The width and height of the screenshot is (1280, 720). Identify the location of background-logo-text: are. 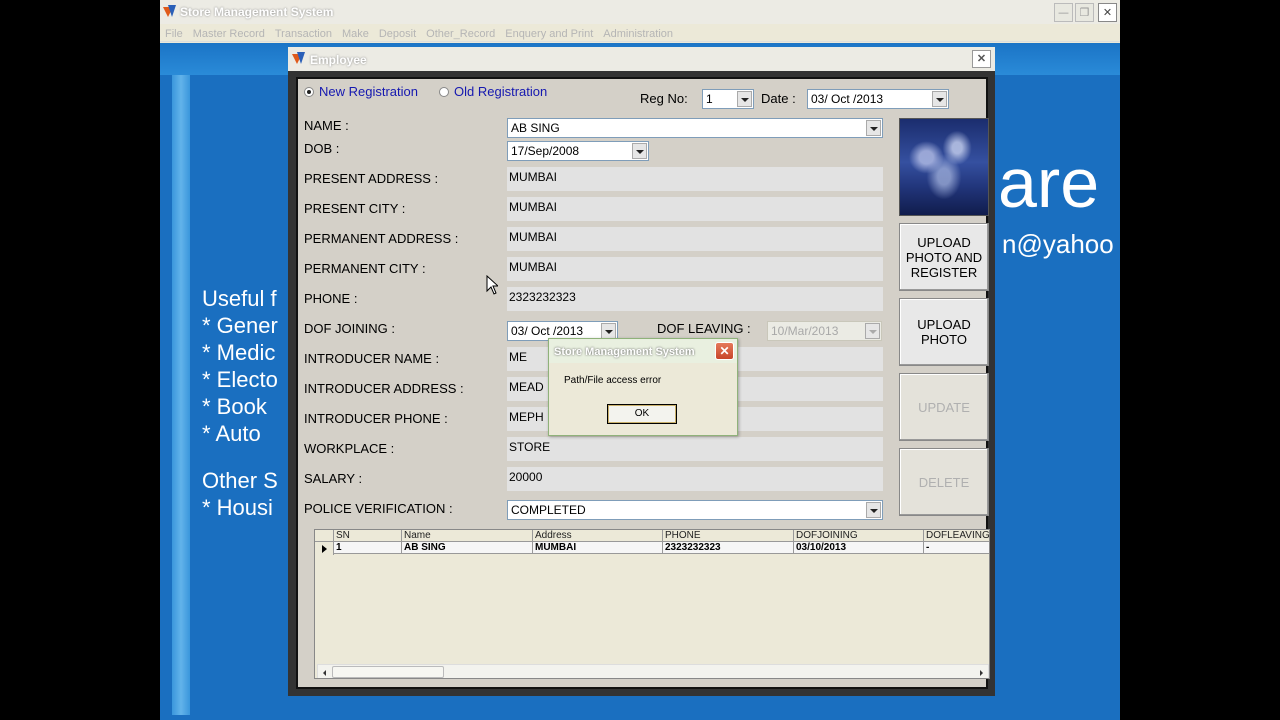
(1049, 183).